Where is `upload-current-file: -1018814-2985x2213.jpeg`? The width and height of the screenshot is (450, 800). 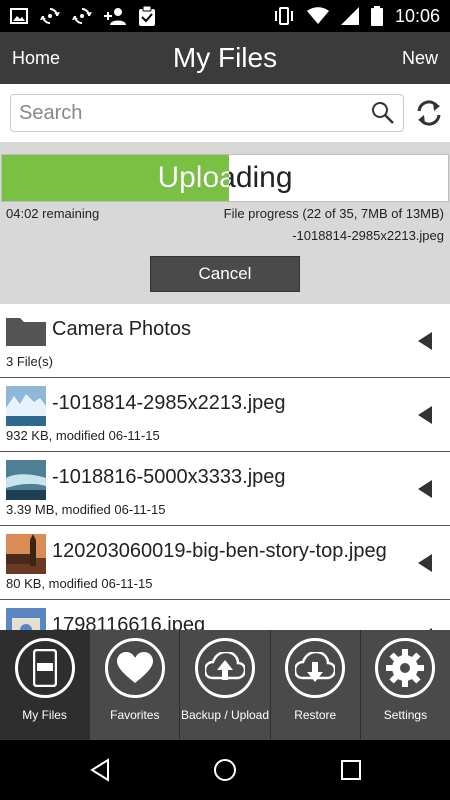
upload-current-file: -1018814-2985x2213.jpeg is located at coordinates (368, 235).